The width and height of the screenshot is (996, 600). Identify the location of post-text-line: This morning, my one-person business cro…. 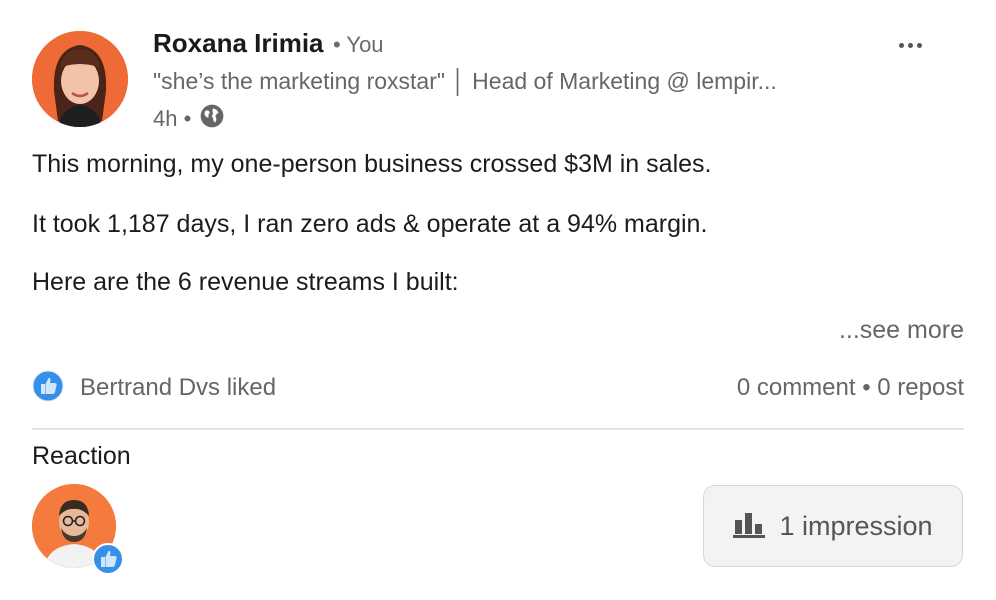
(372, 164).